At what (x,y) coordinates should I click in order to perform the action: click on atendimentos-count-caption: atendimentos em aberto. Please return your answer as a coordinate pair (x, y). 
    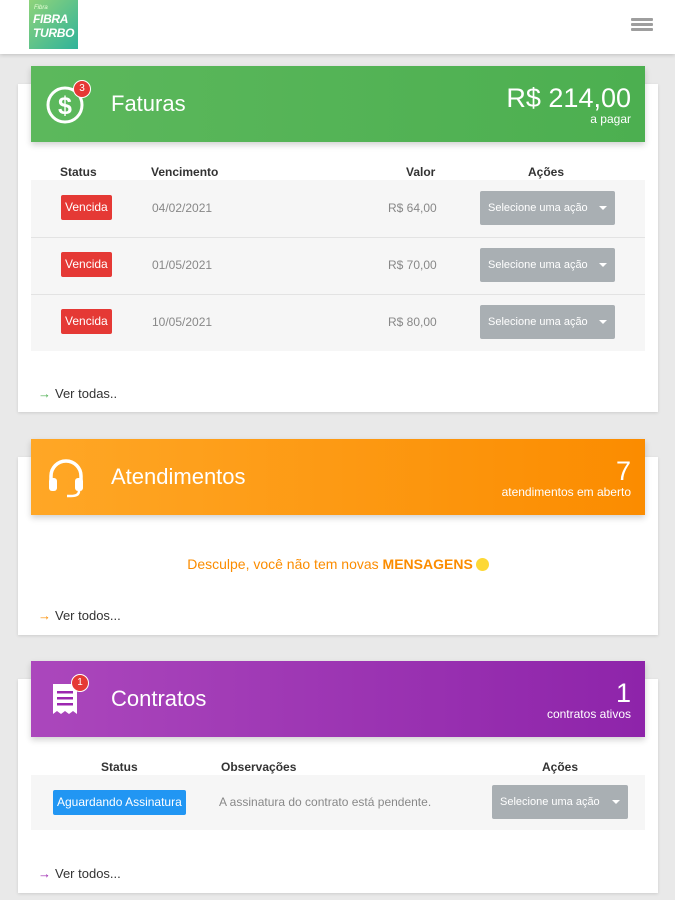
    Looking at the image, I should click on (566, 492).